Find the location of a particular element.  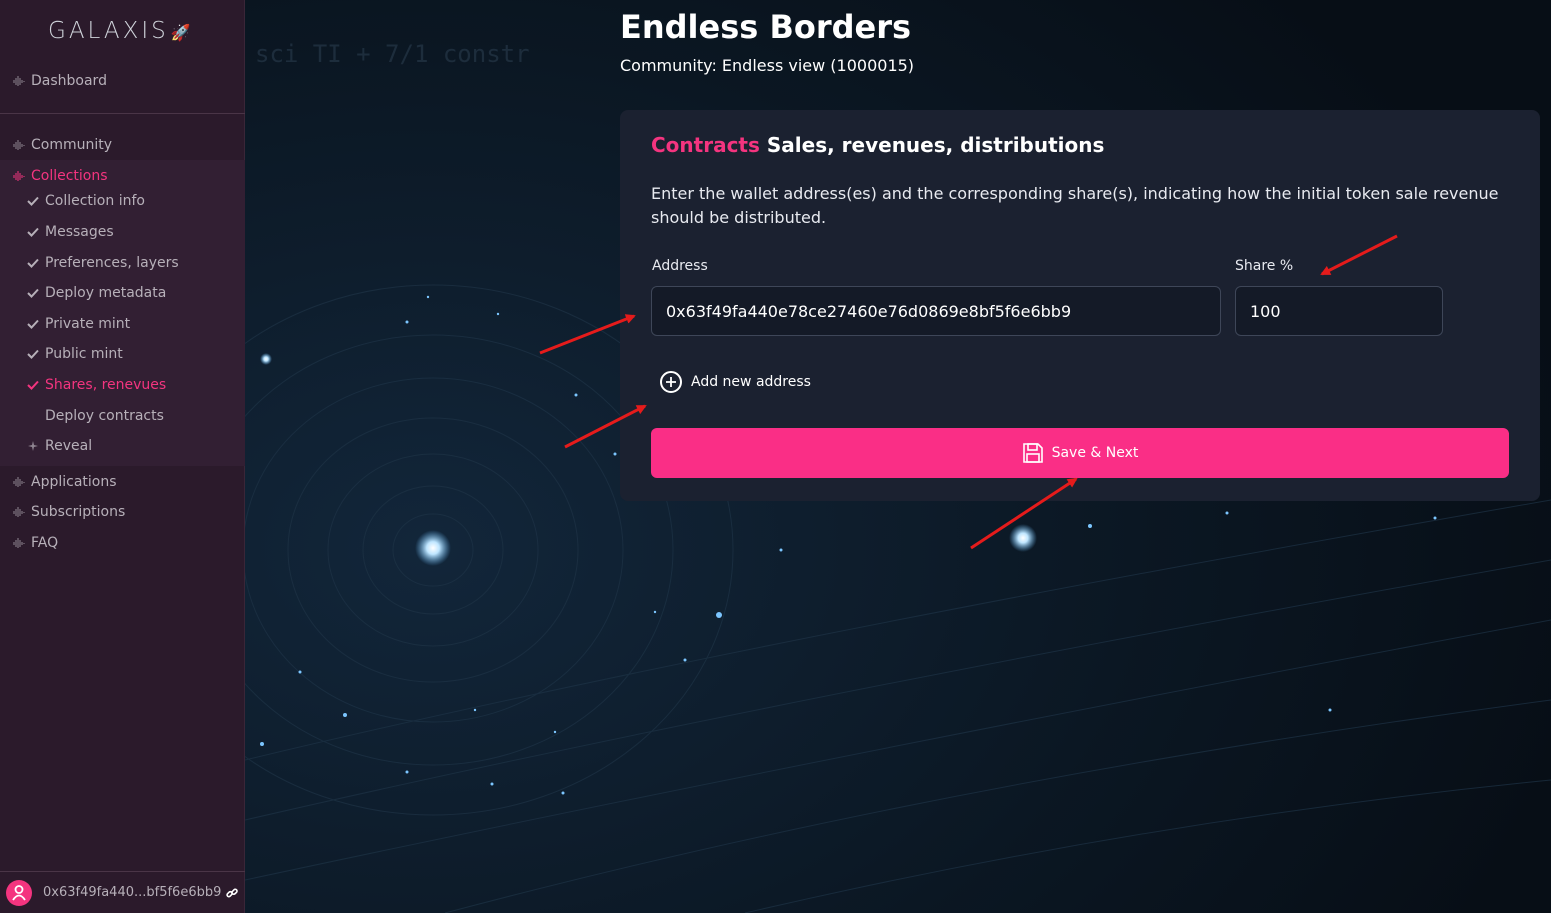

floppy-disk-icon is located at coordinates (1033, 453).